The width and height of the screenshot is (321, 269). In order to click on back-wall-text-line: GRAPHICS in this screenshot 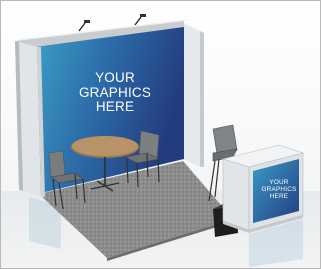, I will do `click(115, 92)`.